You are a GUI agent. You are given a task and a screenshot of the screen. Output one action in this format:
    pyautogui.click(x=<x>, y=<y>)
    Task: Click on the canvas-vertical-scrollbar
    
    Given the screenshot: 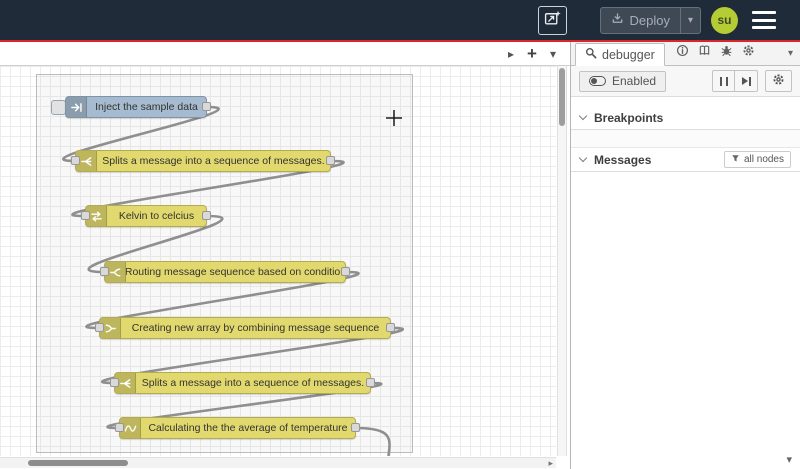 What is the action you would take?
    pyautogui.click(x=562, y=261)
    